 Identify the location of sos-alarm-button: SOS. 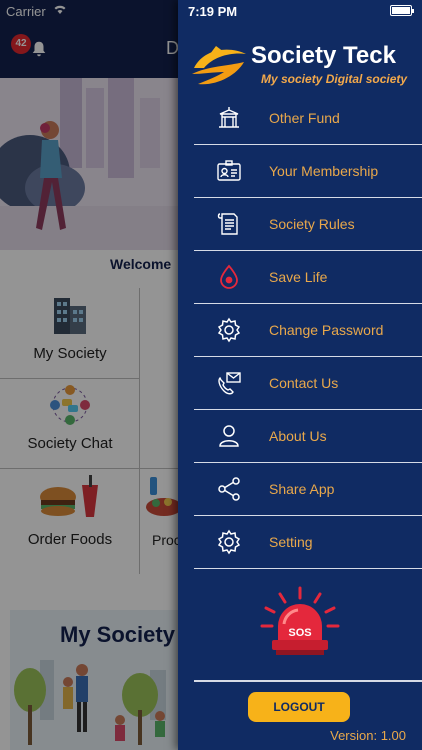
(300, 623).